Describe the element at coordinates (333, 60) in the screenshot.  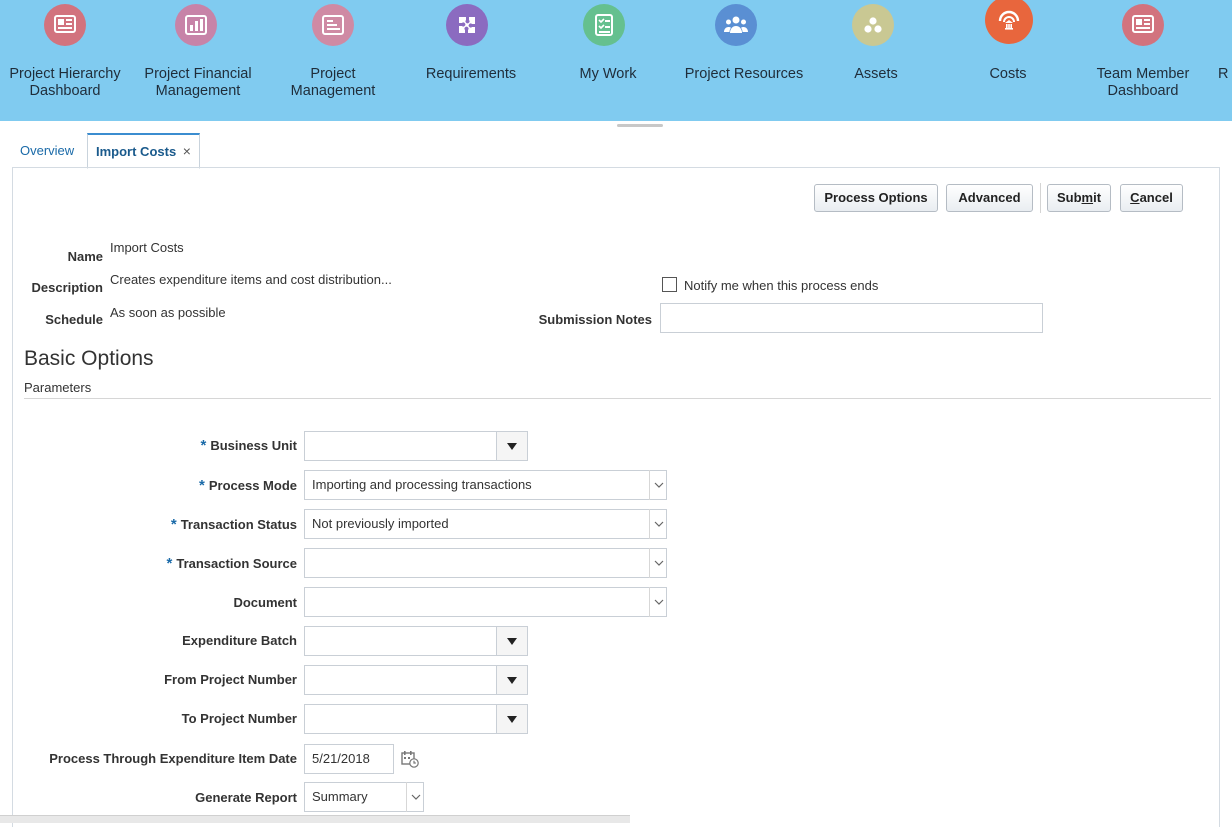
I see `springboard-item-project-management: Project Management` at that location.